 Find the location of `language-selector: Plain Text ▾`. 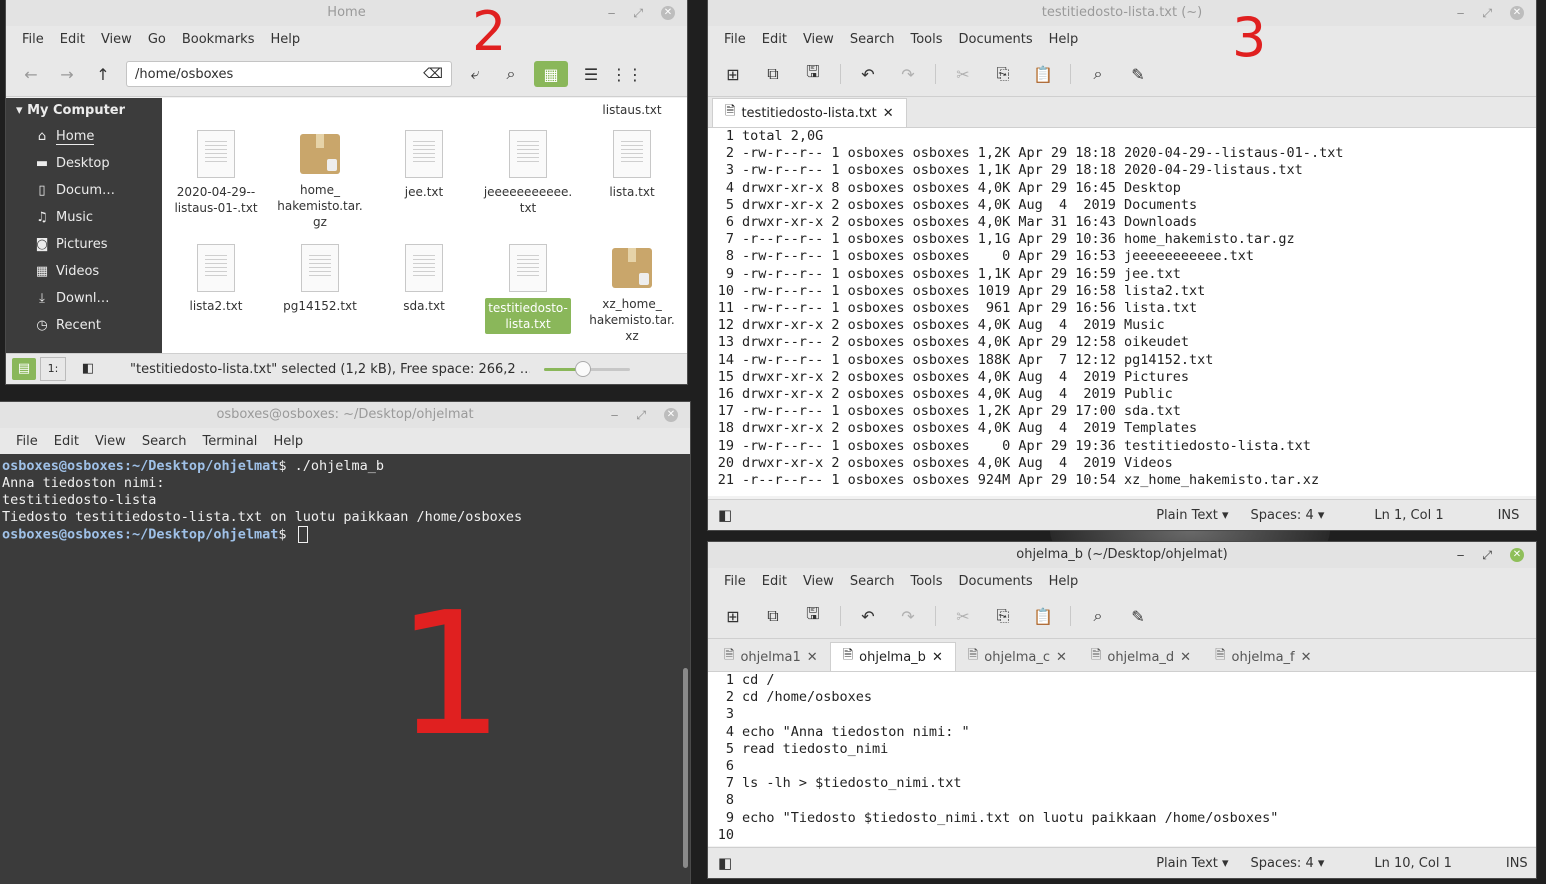

language-selector: Plain Text ▾ is located at coordinates (1192, 515).